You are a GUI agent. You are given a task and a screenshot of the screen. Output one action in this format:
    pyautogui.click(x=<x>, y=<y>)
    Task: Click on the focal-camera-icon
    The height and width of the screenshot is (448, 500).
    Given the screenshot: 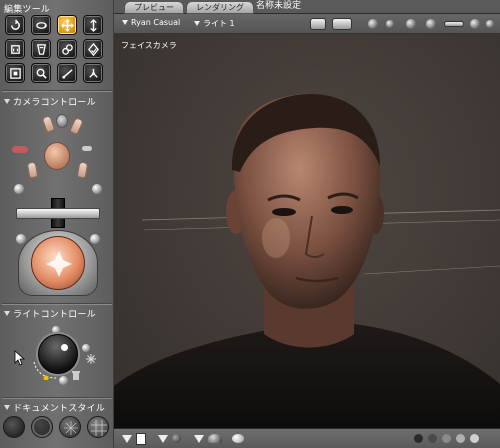 What is the action you would take?
    pyautogui.click(x=97, y=189)
    